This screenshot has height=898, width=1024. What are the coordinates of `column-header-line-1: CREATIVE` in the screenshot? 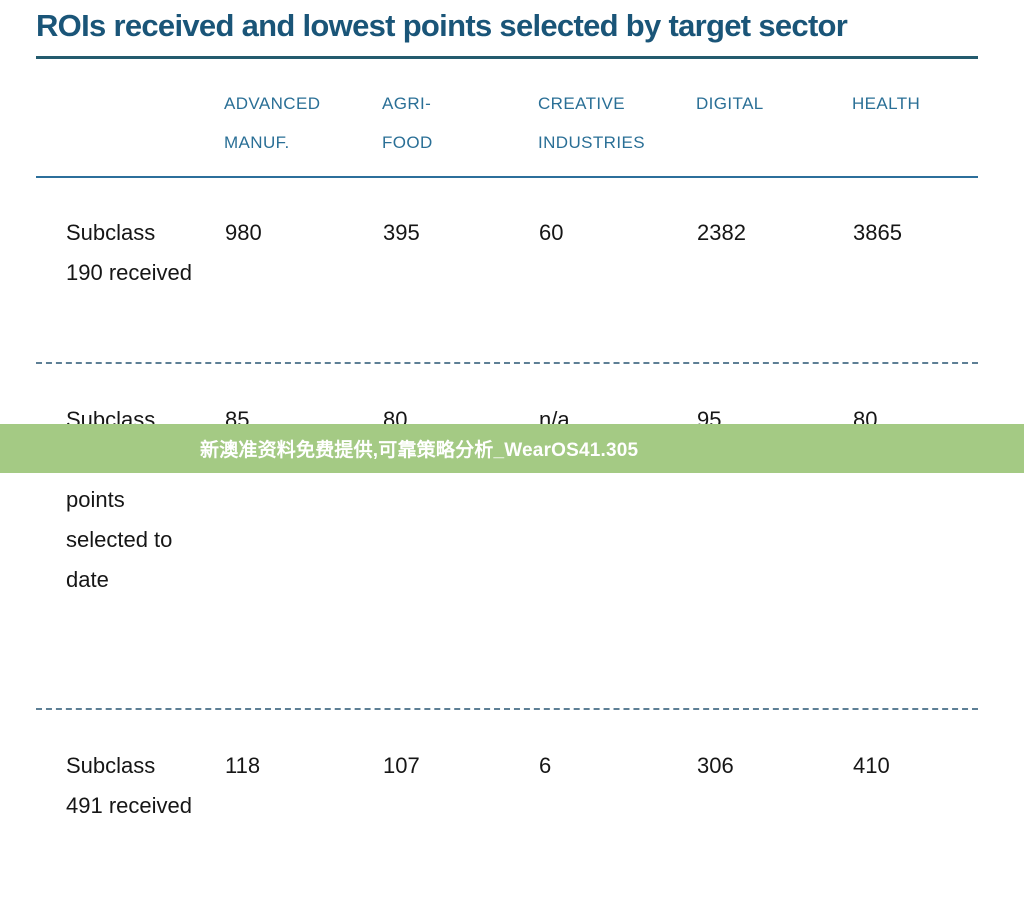 It's located at (581, 103).